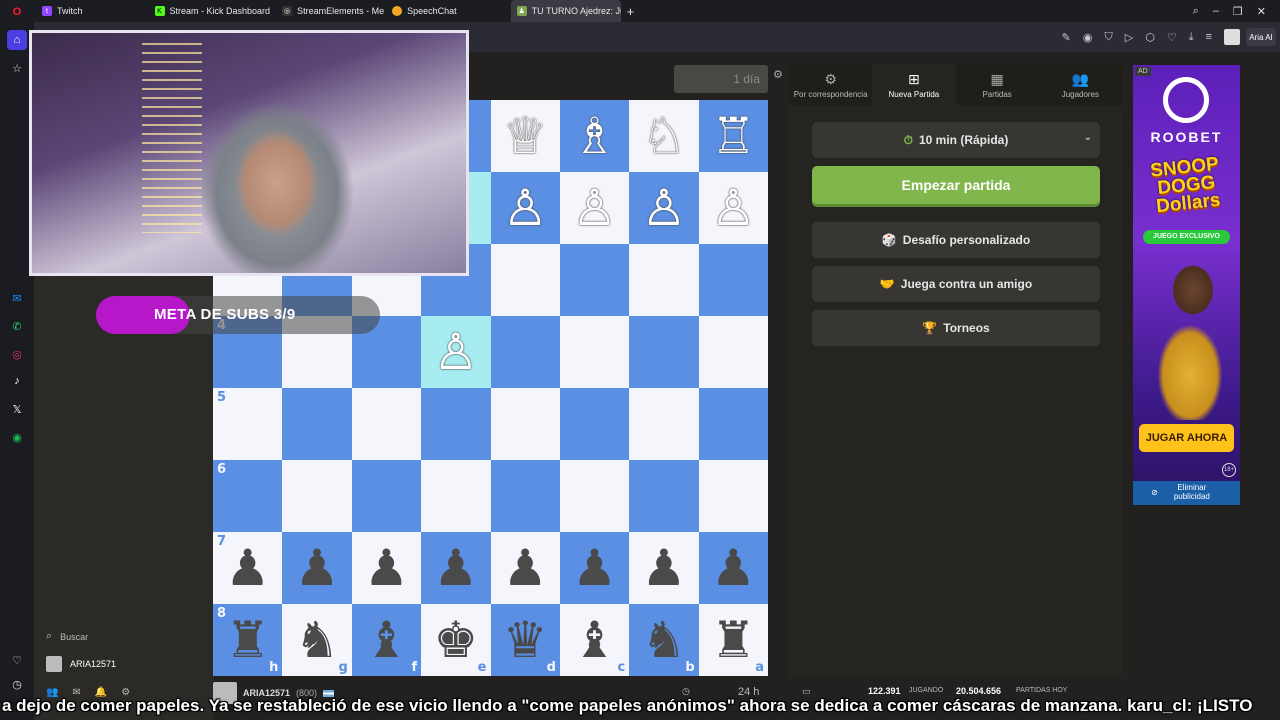 This screenshot has width=1280, height=720. I want to click on tab-games: ▦ Partidas, so click(997, 85).